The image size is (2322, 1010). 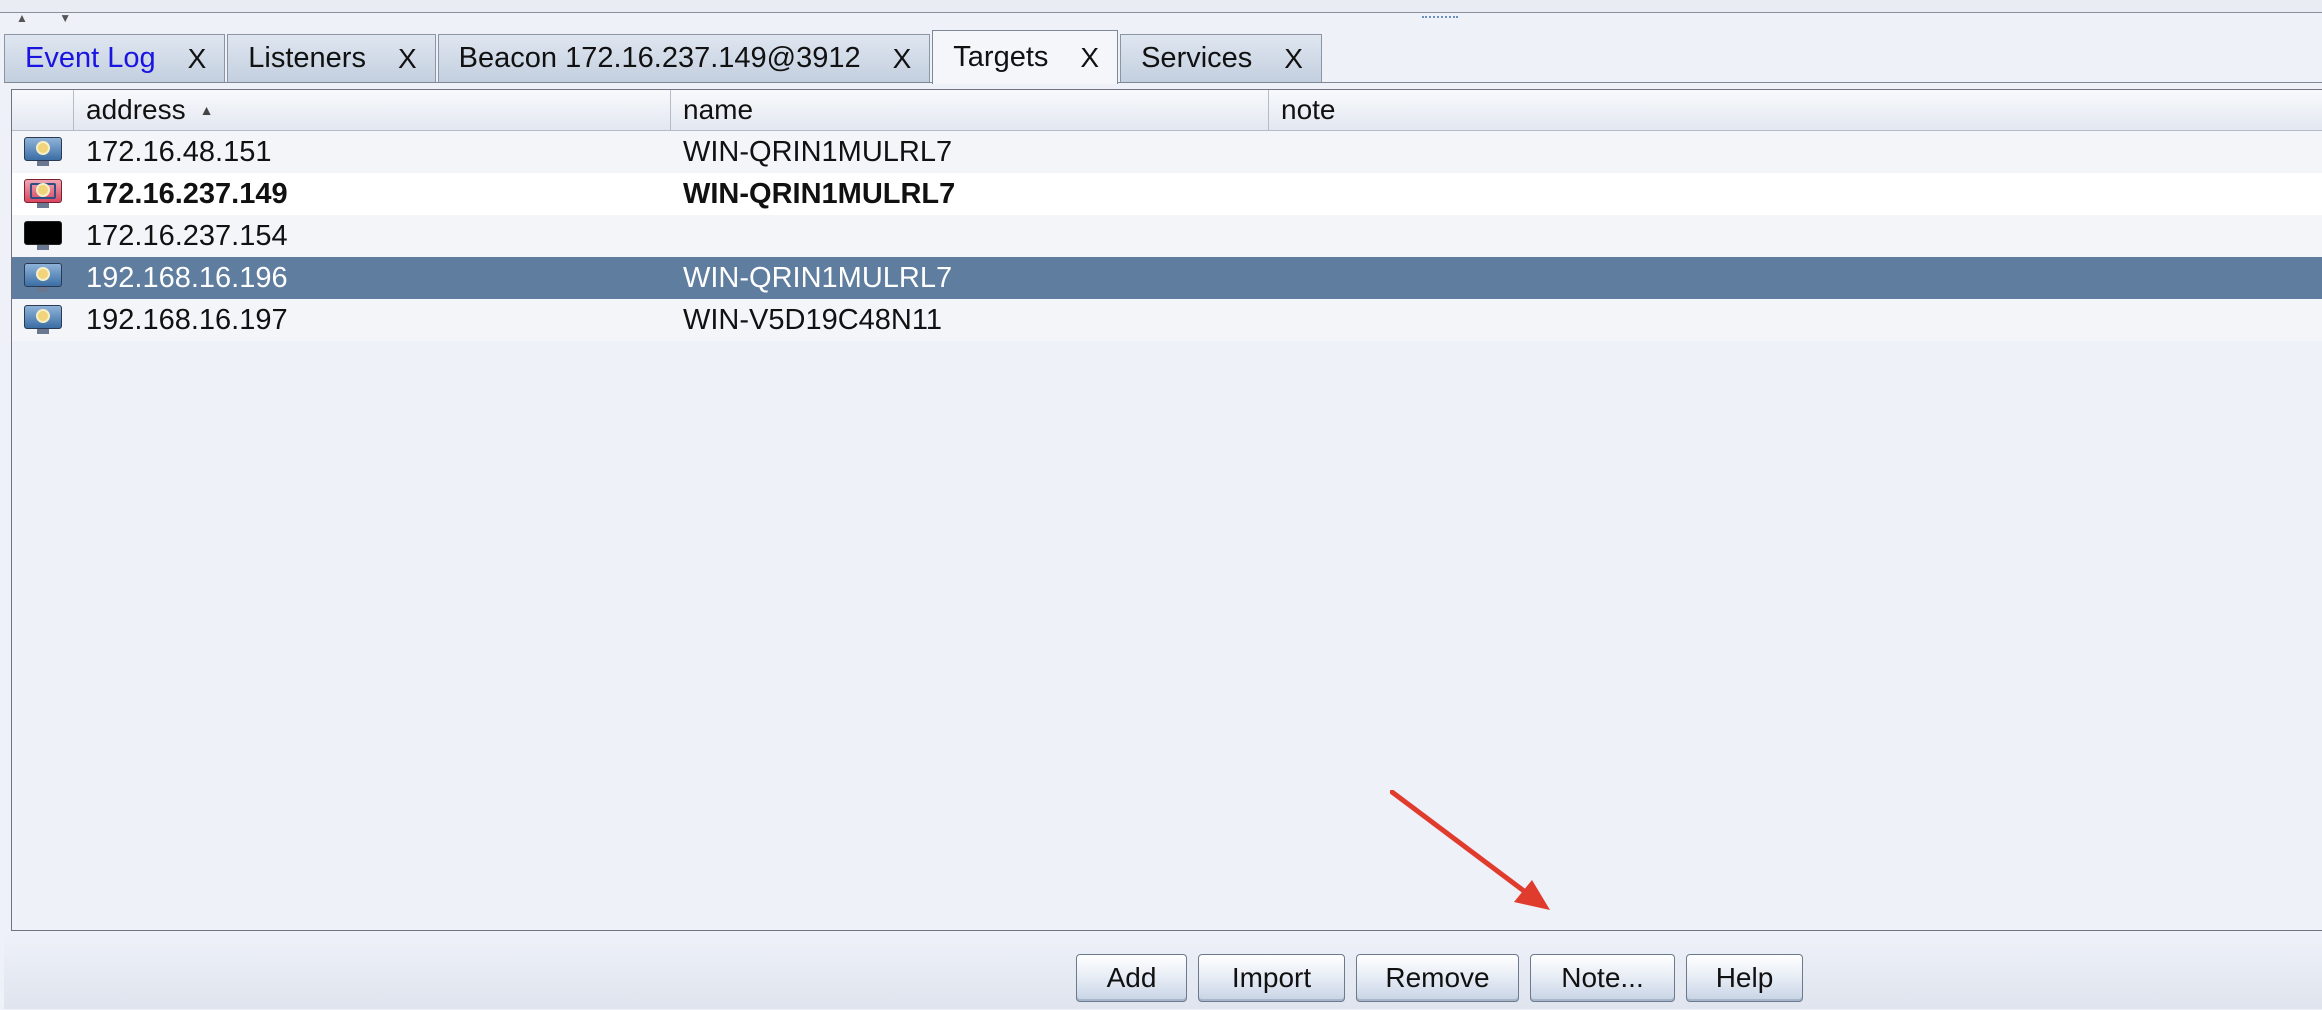 What do you see at coordinates (1167, 194) in the screenshot?
I see `table-row: 172.16.237.149 WIN-QRIN1MULRL7` at bounding box center [1167, 194].